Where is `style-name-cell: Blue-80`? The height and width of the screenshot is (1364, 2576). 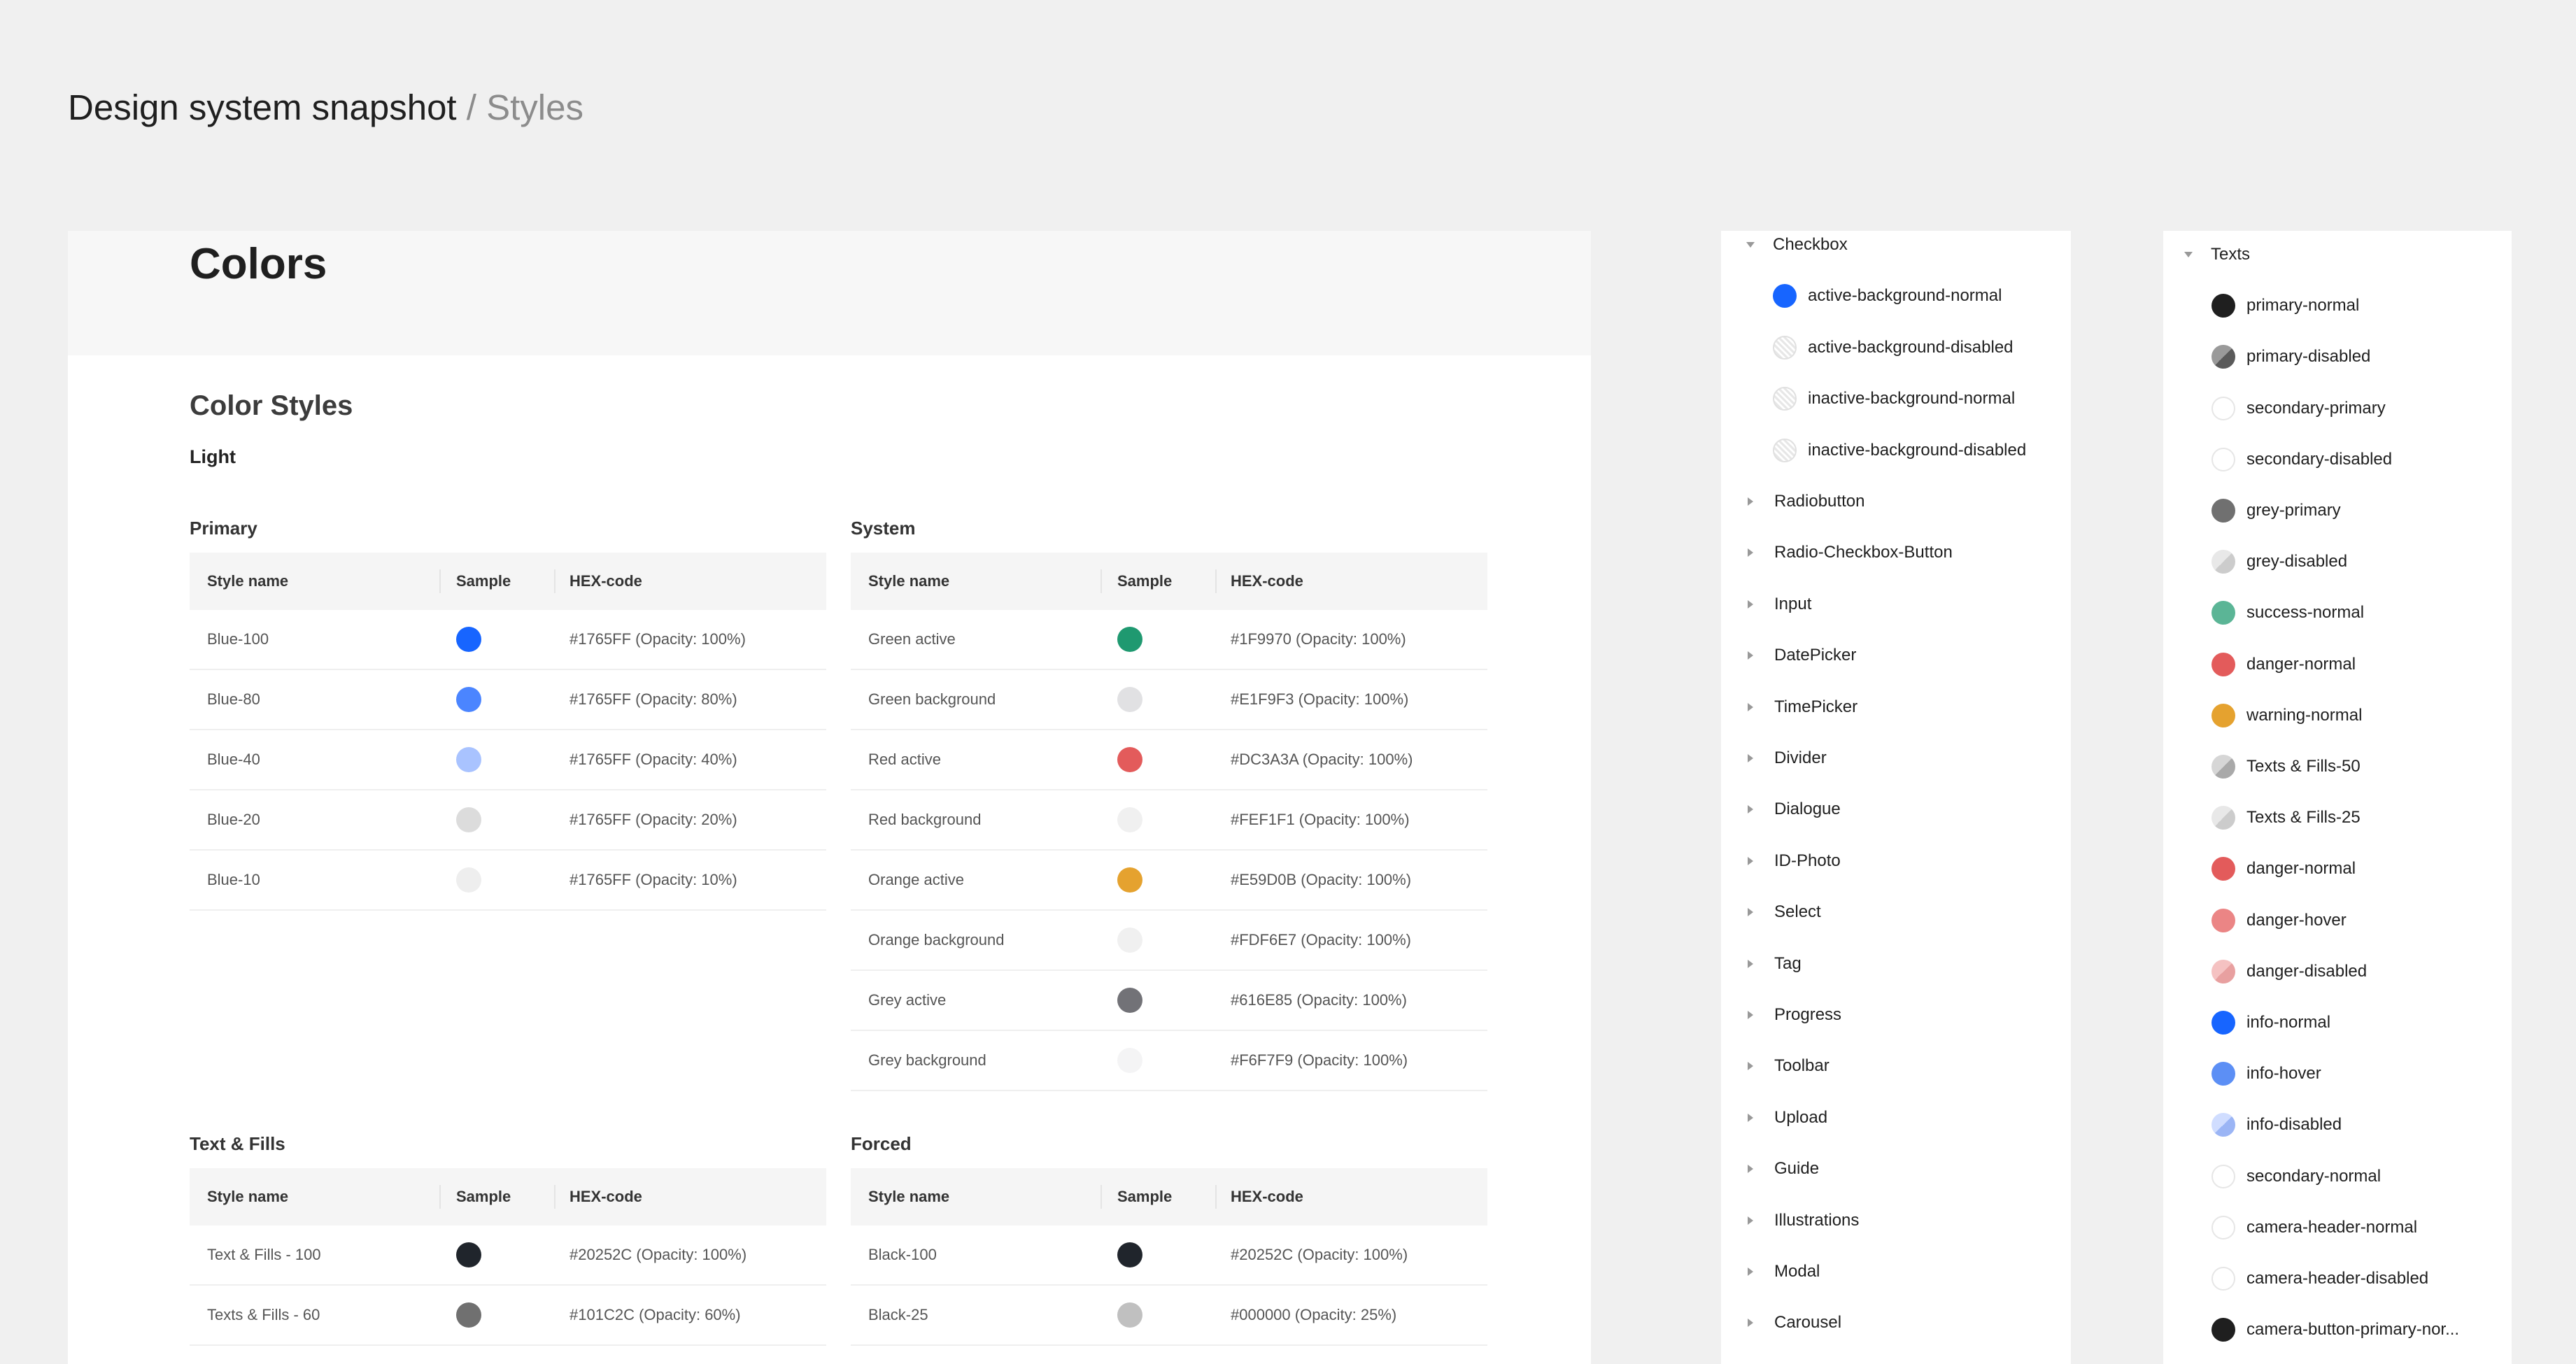
style-name-cell: Blue-80 is located at coordinates (314, 700).